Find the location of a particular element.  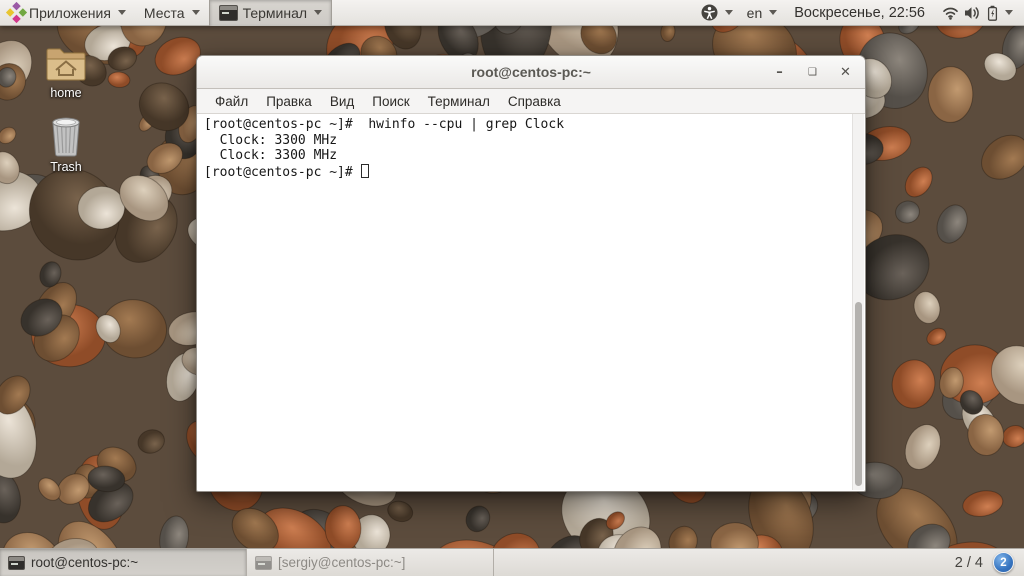

places-menu-label: Места is located at coordinates (164, 12).